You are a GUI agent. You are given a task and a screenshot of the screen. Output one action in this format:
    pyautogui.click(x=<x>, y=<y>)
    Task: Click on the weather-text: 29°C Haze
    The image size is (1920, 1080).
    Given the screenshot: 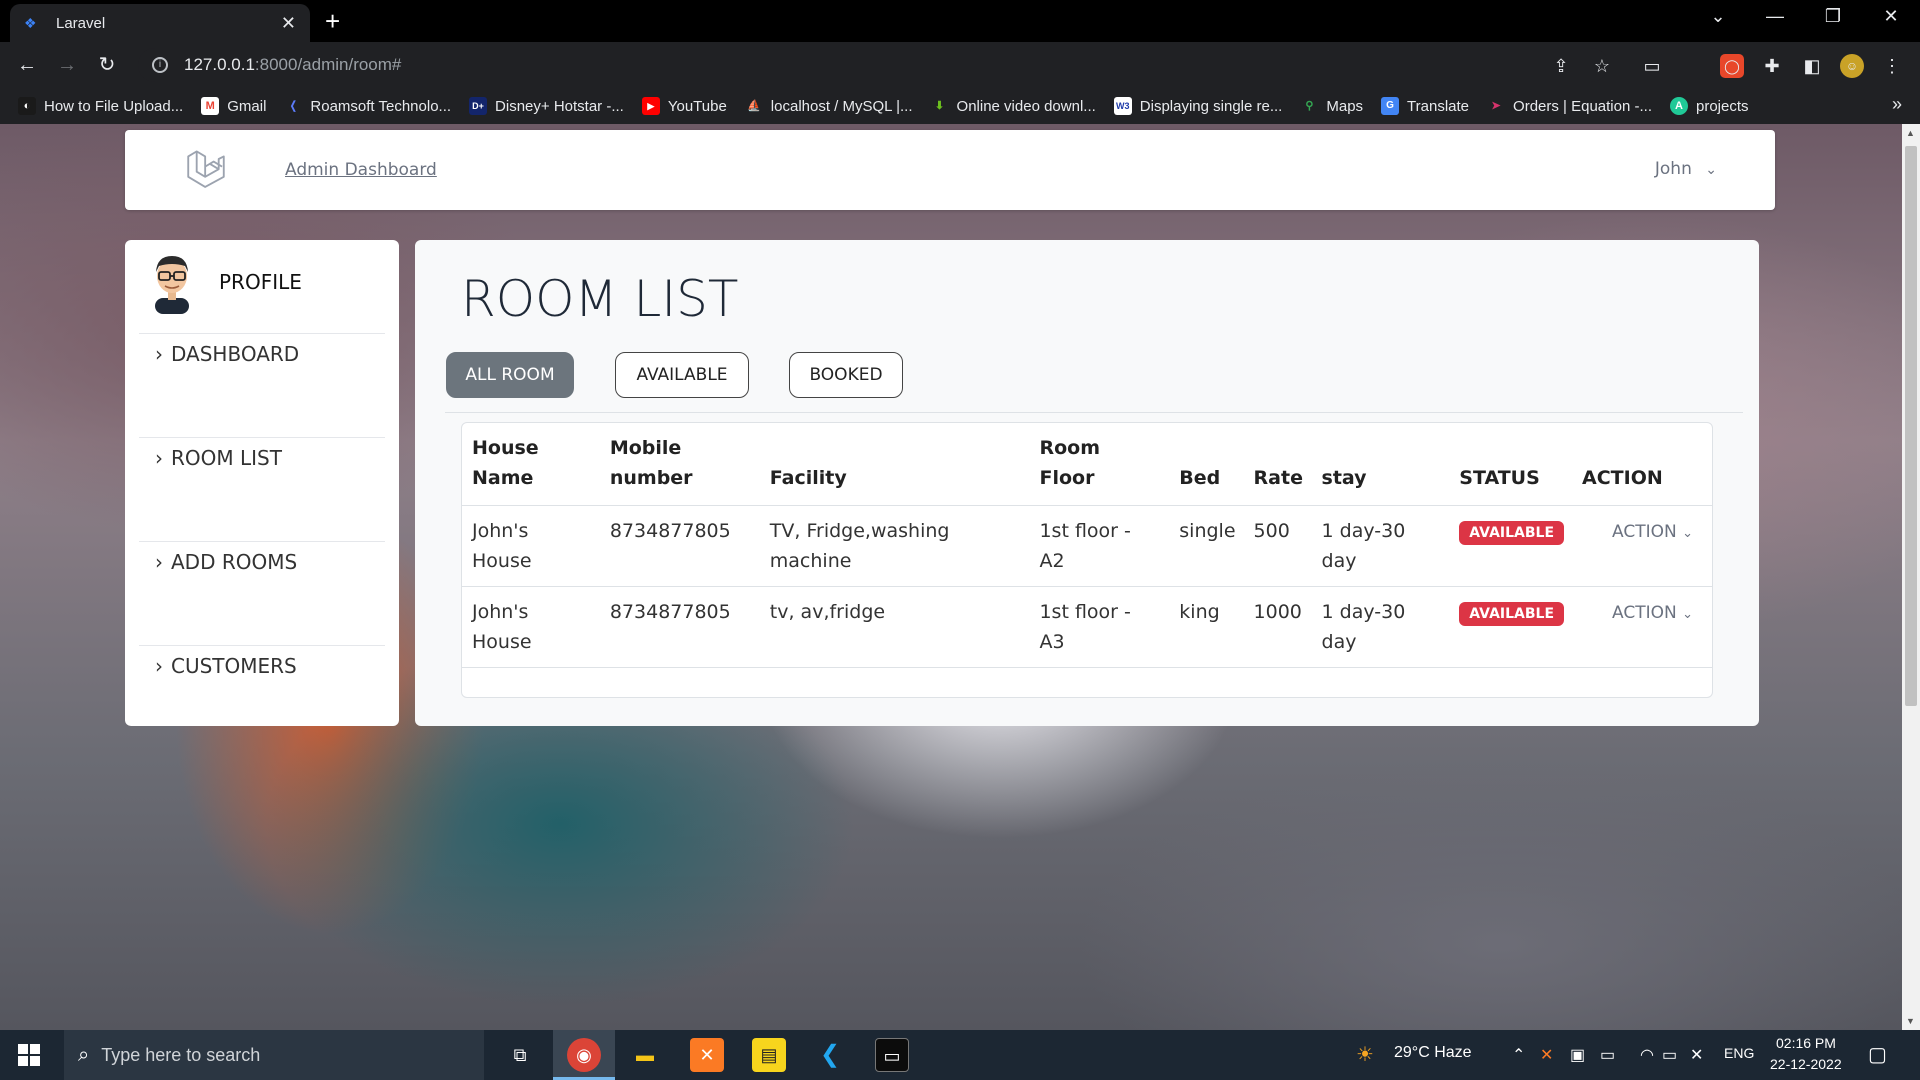 What is the action you would take?
    pyautogui.click(x=1433, y=1053)
    